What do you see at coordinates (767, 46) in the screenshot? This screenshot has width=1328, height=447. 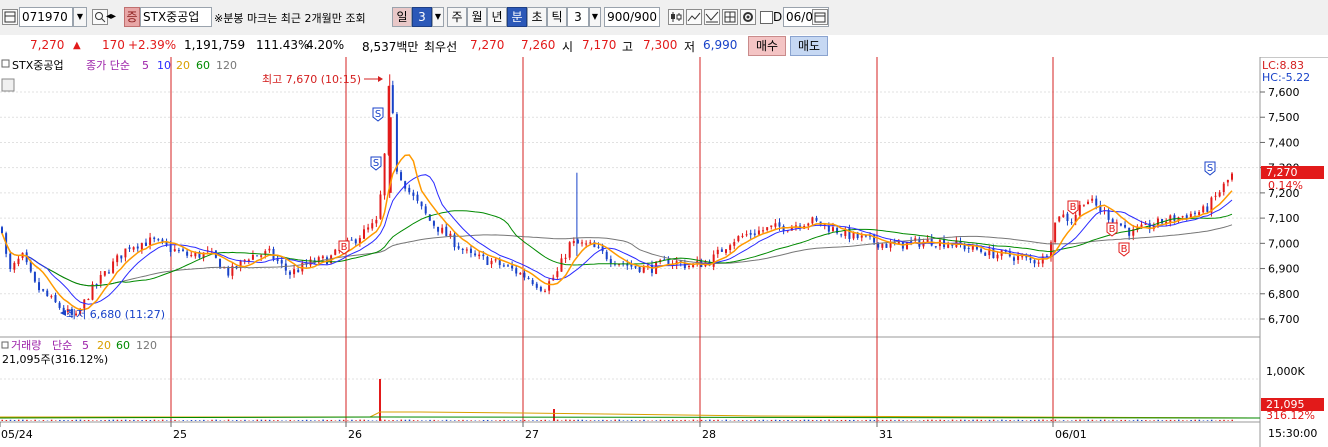 I see `buy-button: 매수` at bounding box center [767, 46].